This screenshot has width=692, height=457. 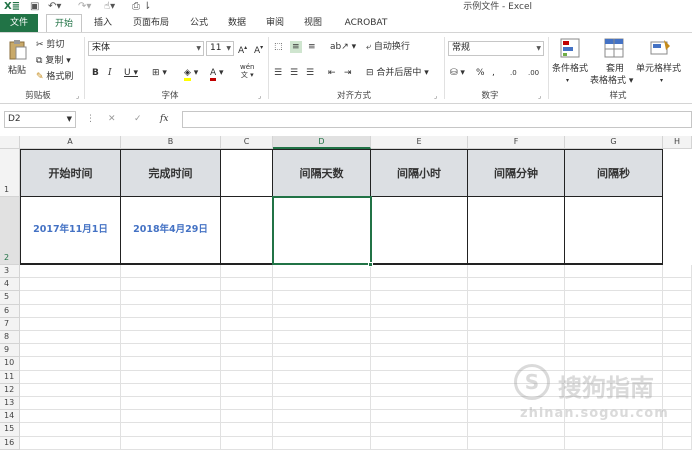 What do you see at coordinates (310, 73) in the screenshot?
I see `align-right-icon: ☰` at bounding box center [310, 73].